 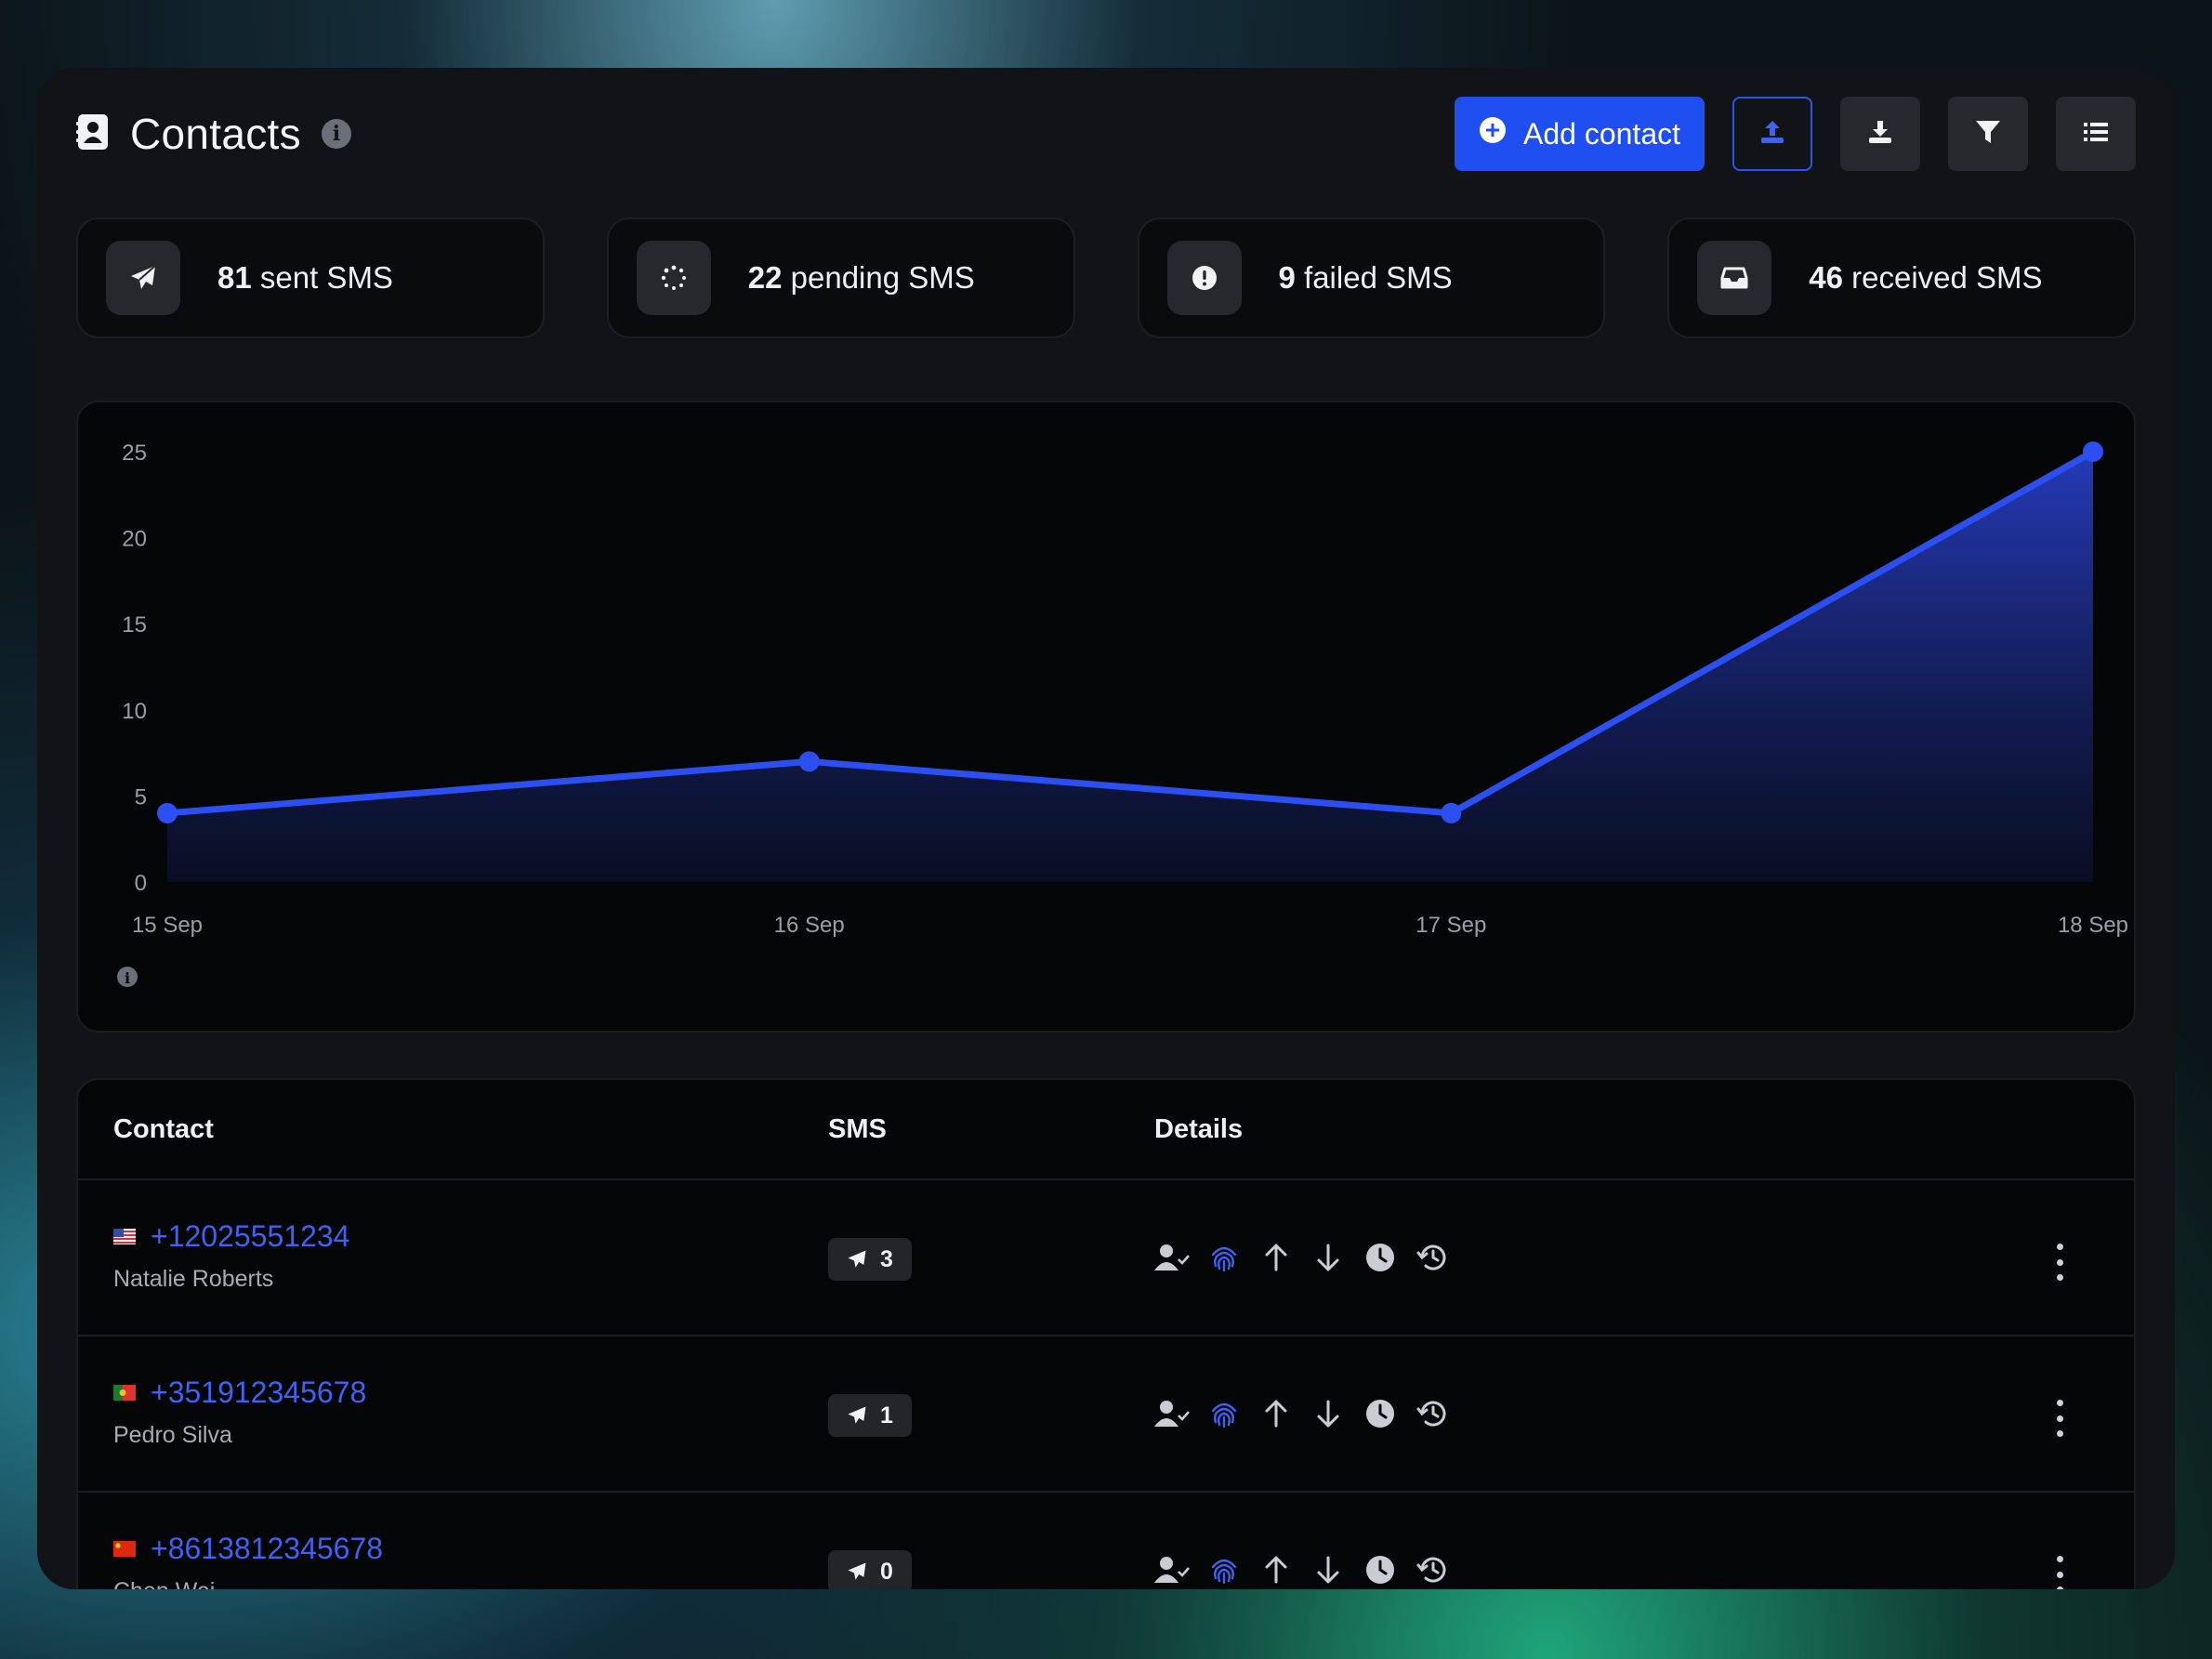 I want to click on contact-name: Natalie Roberts, so click(x=193, y=1279).